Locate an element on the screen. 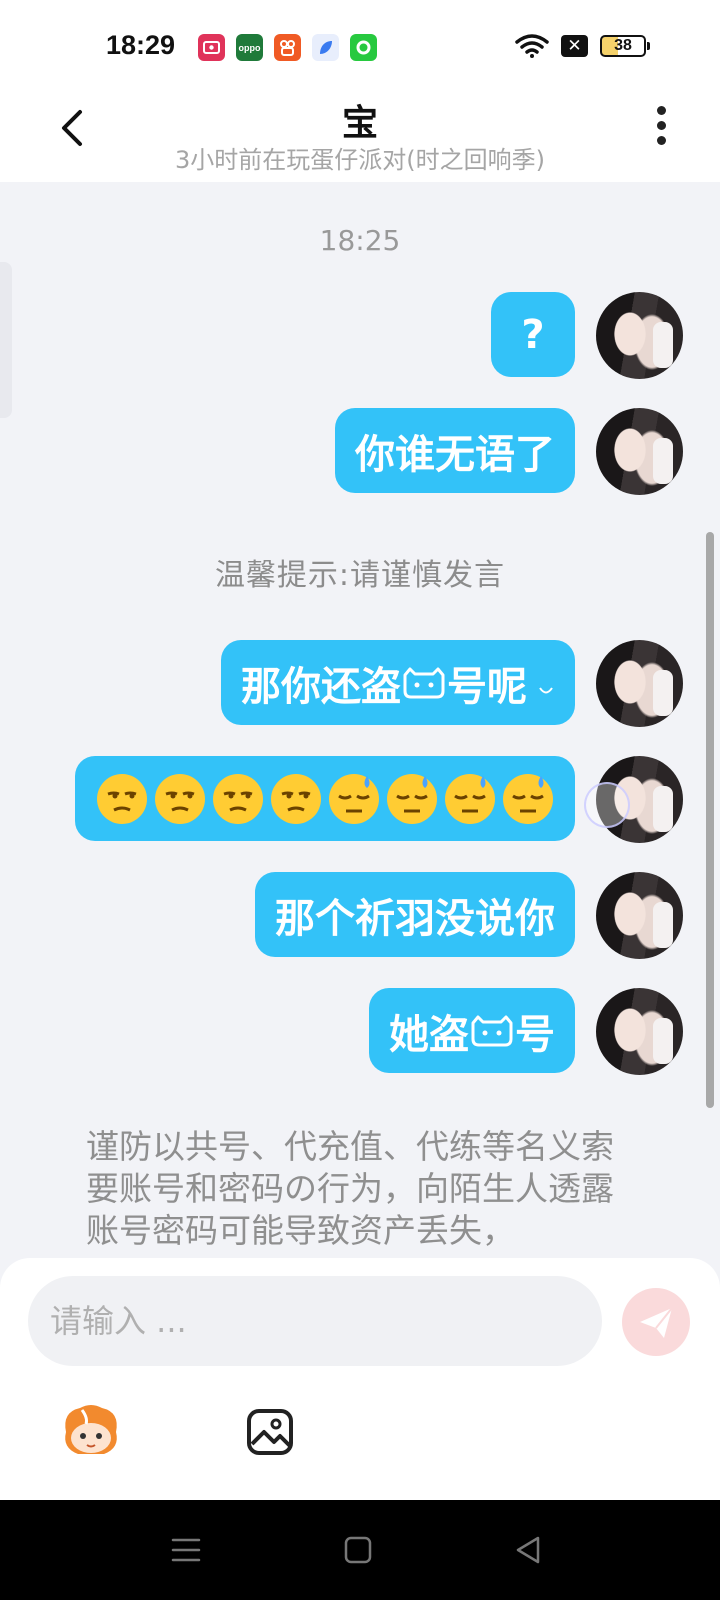 The width and height of the screenshot is (720, 1600). eggy-sticker-button is located at coordinates (91, 1430).